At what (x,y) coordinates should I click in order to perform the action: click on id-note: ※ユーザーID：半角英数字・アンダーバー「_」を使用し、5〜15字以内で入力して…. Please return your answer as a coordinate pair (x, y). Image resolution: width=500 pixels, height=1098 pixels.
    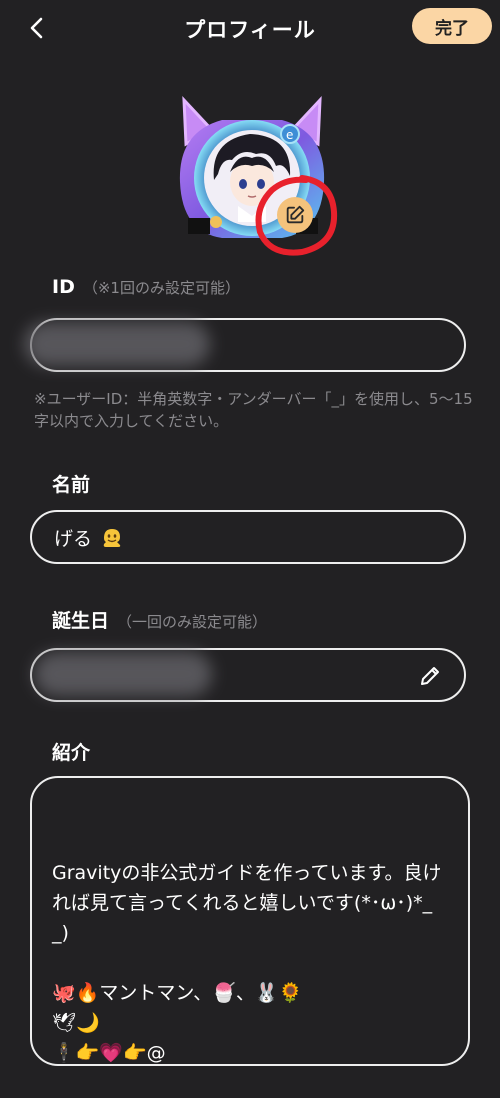
    Looking at the image, I should click on (253, 410).